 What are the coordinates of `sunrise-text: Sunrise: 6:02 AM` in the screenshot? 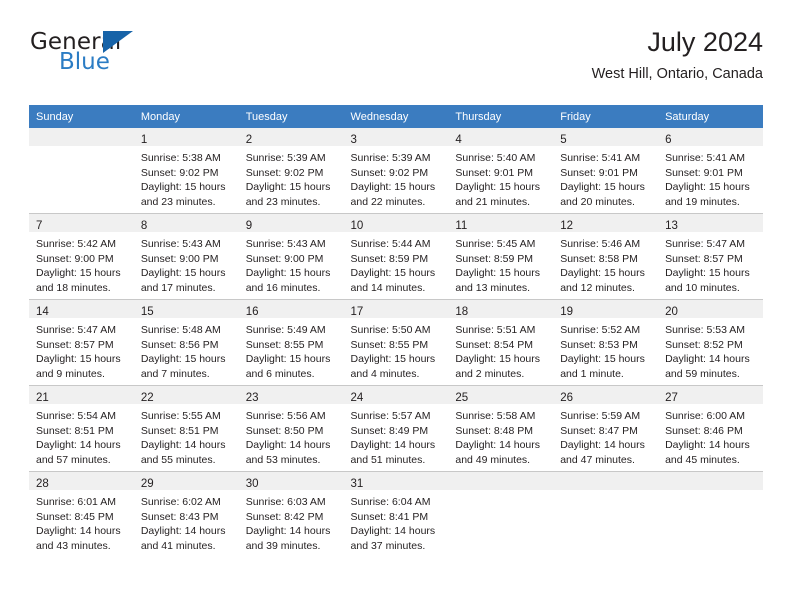 It's located at (180, 502).